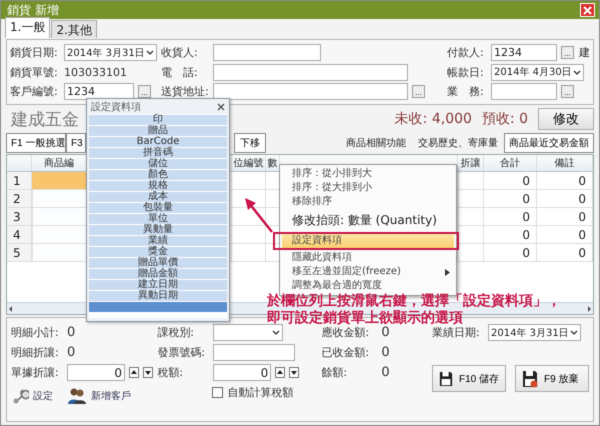  What do you see at coordinates (368, 241) in the screenshot?
I see `menu-item: 設定資料項` at bounding box center [368, 241].